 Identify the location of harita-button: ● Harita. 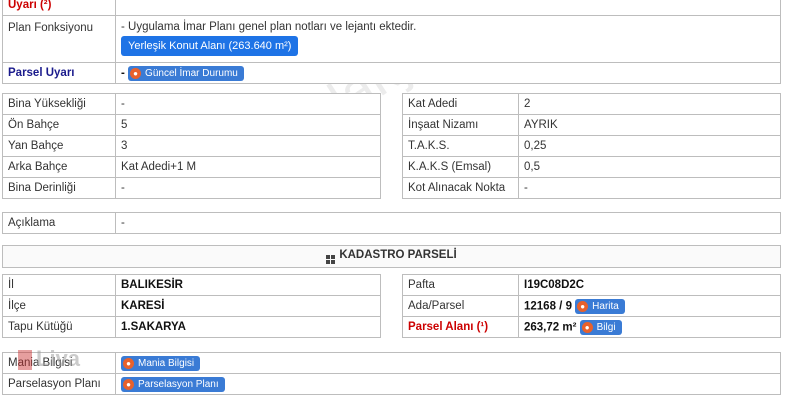
(600, 306).